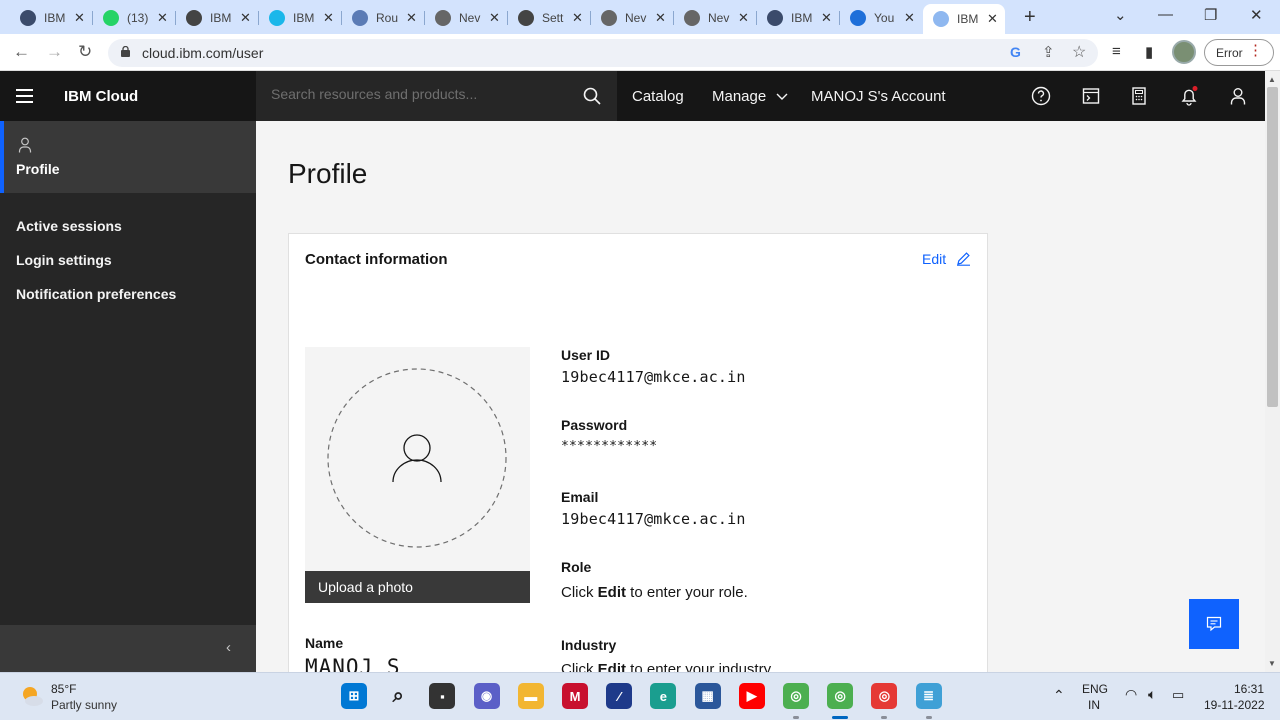  What do you see at coordinates (1238, 96) in the screenshot?
I see `user-avatar-icon` at bounding box center [1238, 96].